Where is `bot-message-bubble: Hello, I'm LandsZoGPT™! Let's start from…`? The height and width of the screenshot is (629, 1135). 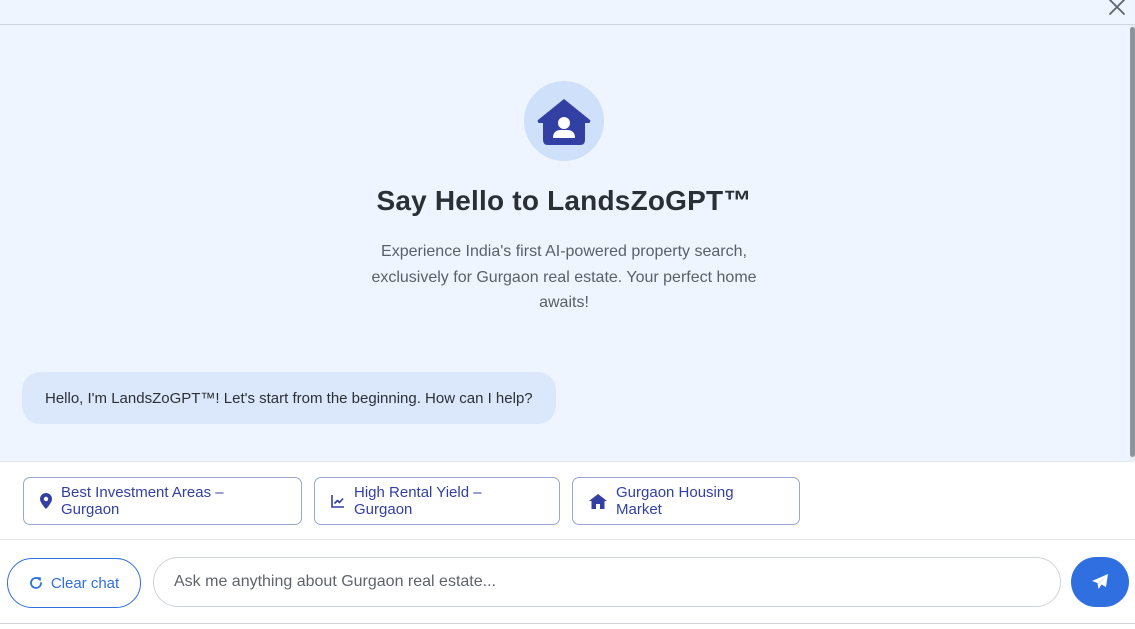 bot-message-bubble: Hello, I'm LandsZoGPT™! Let's start from… is located at coordinates (289, 398).